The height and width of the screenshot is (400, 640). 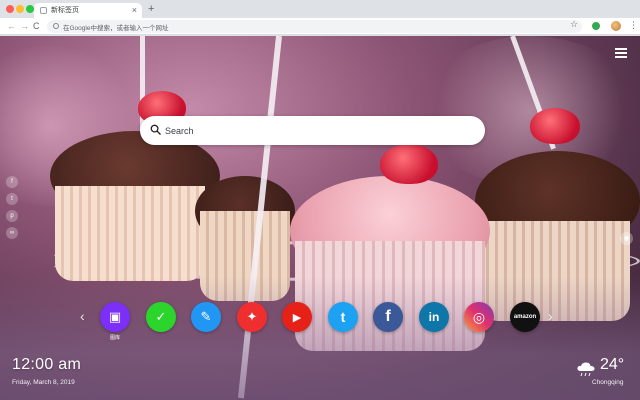 I want to click on tab-bar: 新标签页 × +, so click(x=320, y=9).